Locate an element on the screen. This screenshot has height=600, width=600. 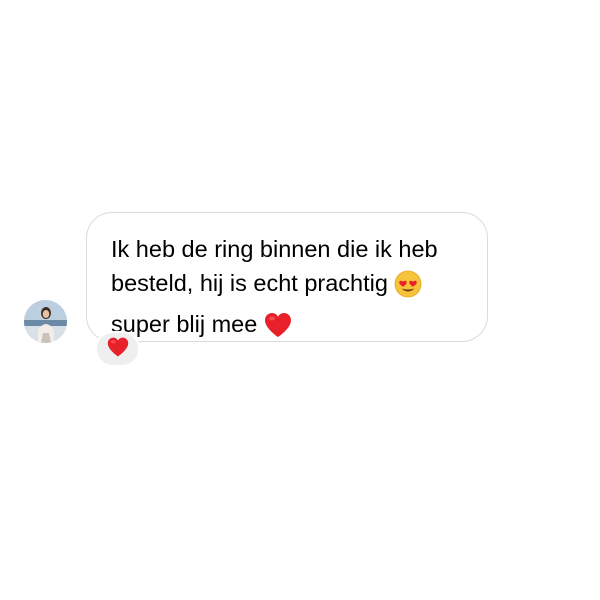
message-line-2: besteld, hij is echt prachtig is located at coordinates (290, 286).